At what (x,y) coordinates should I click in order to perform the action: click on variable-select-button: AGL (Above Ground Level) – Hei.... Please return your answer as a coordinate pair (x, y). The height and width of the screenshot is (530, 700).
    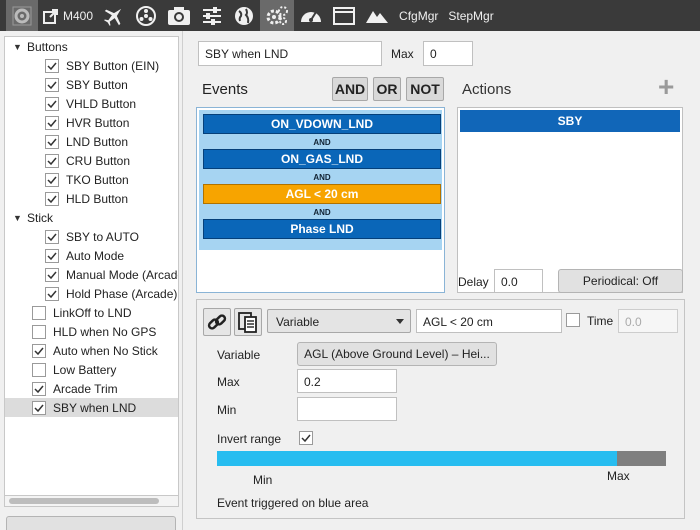
    Looking at the image, I should click on (397, 354).